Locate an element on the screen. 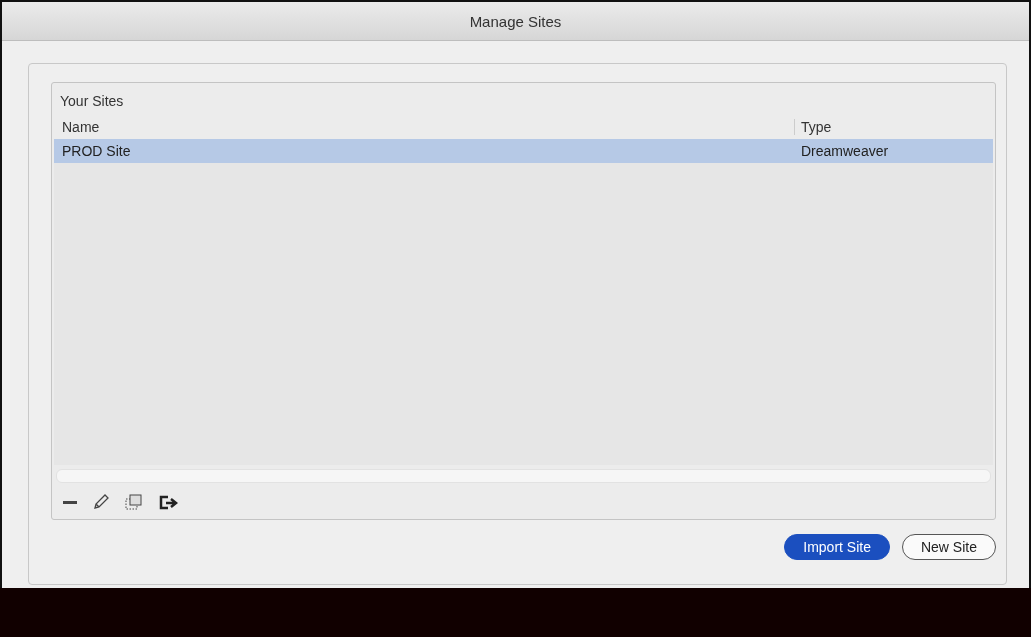 This screenshot has width=1031, height=637. panel-title: Your Sites is located at coordinates (92, 101).